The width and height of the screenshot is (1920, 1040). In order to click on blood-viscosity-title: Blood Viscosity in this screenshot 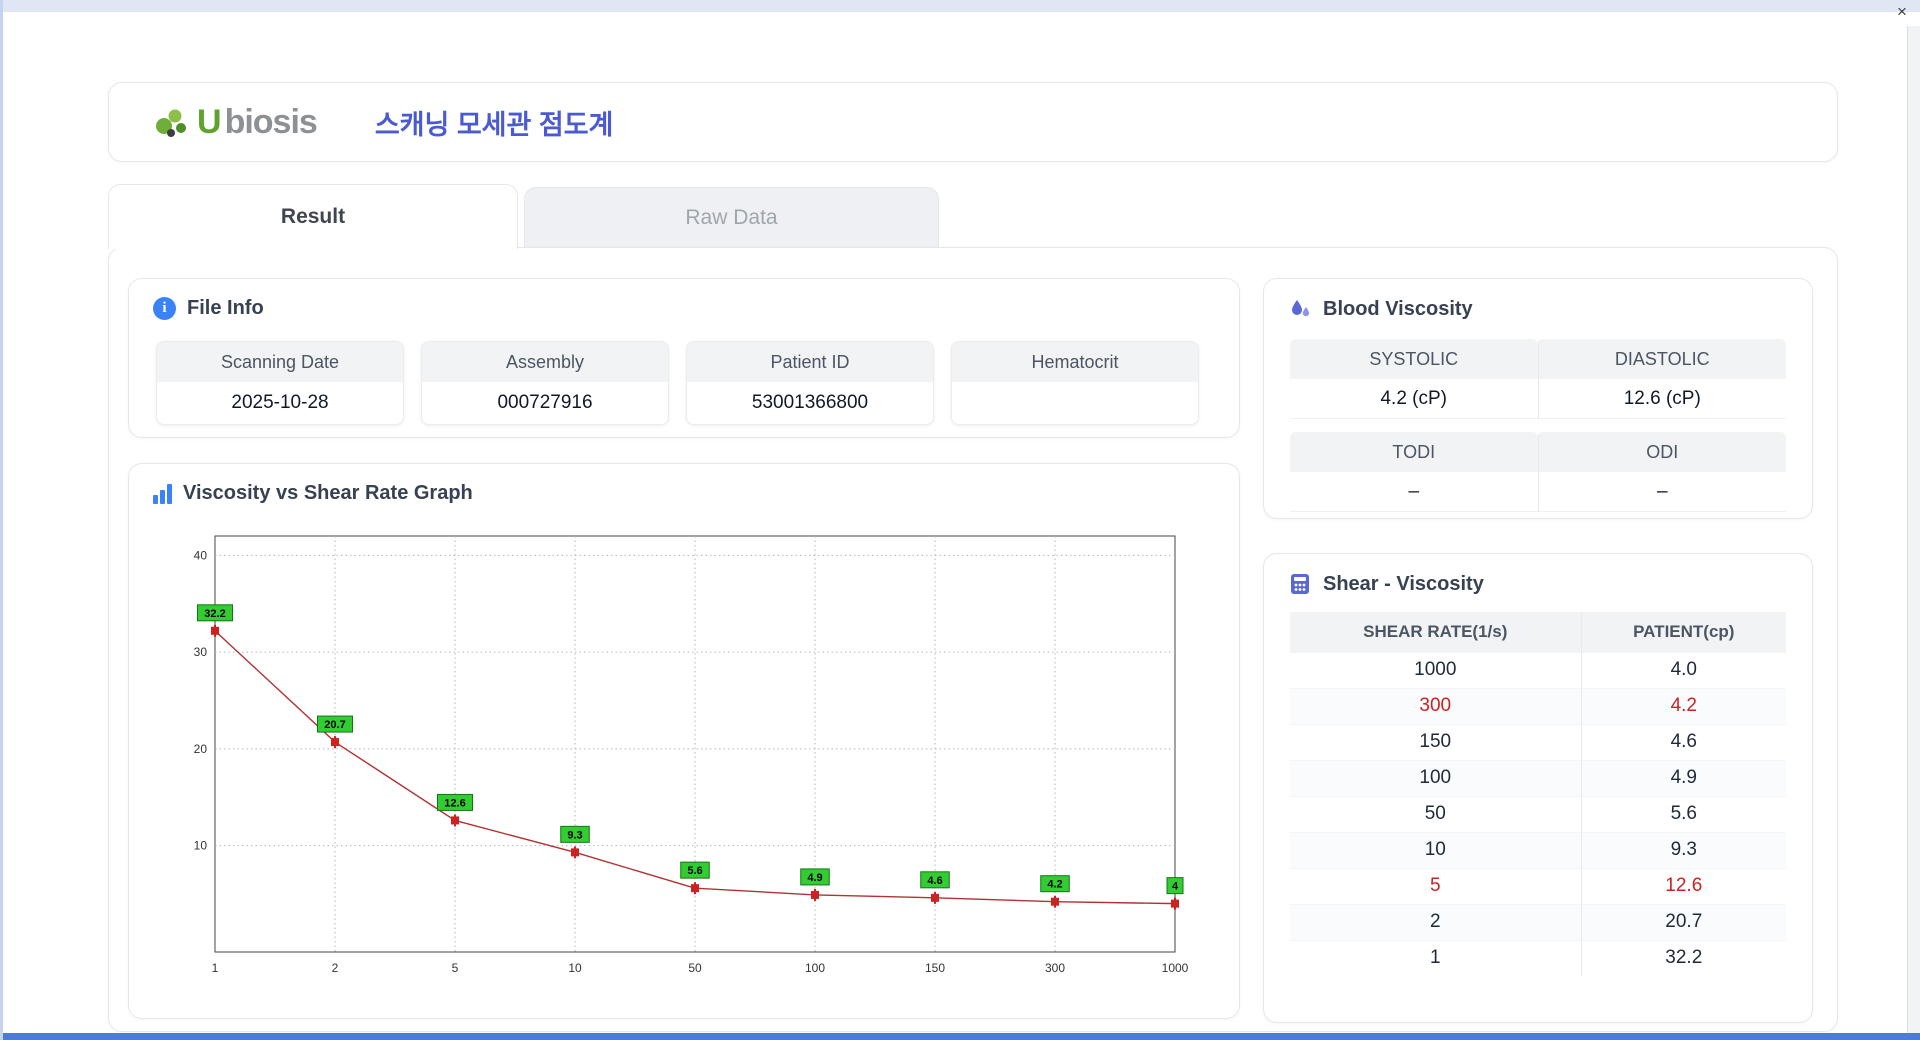, I will do `click(1398, 308)`.